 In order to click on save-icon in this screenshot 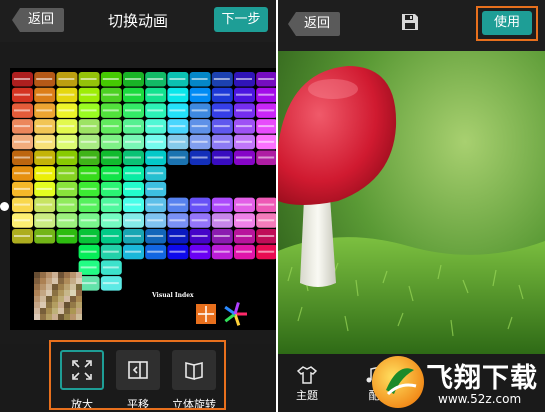, I will do `click(410, 22)`.